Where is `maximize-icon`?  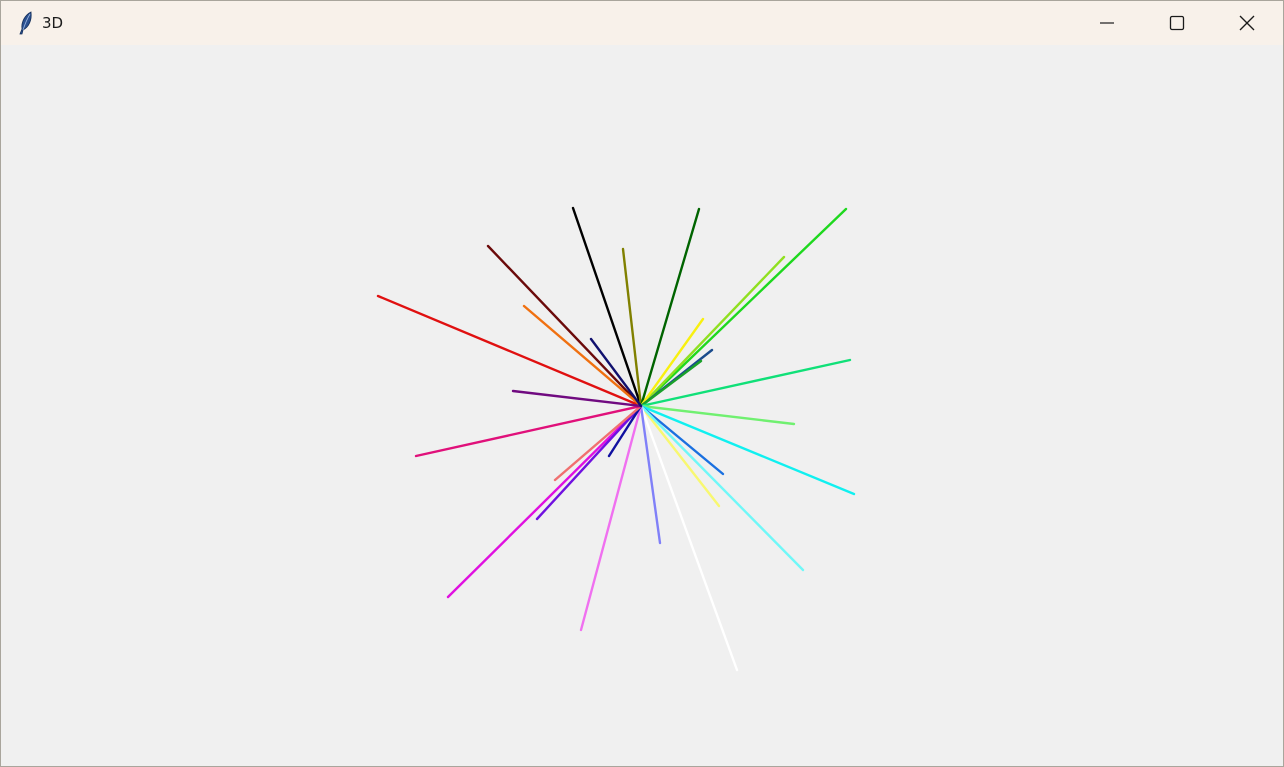 maximize-icon is located at coordinates (1177, 23).